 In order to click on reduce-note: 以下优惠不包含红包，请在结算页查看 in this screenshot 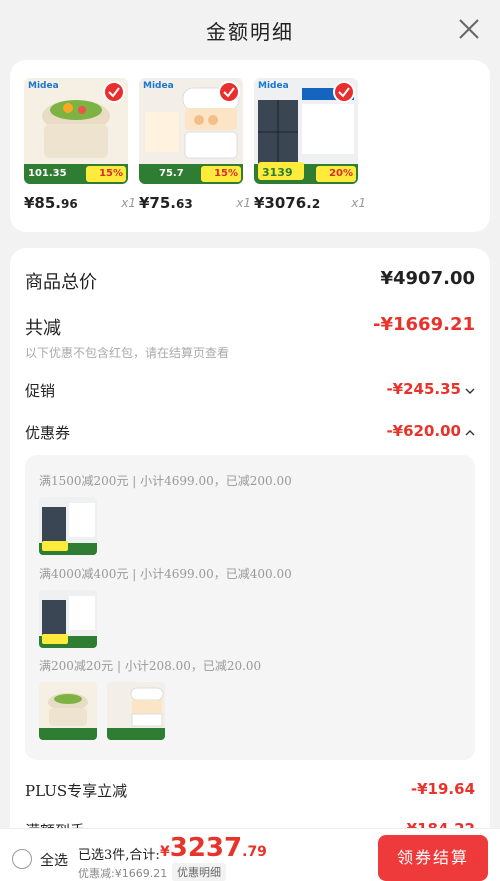, I will do `click(127, 353)`.